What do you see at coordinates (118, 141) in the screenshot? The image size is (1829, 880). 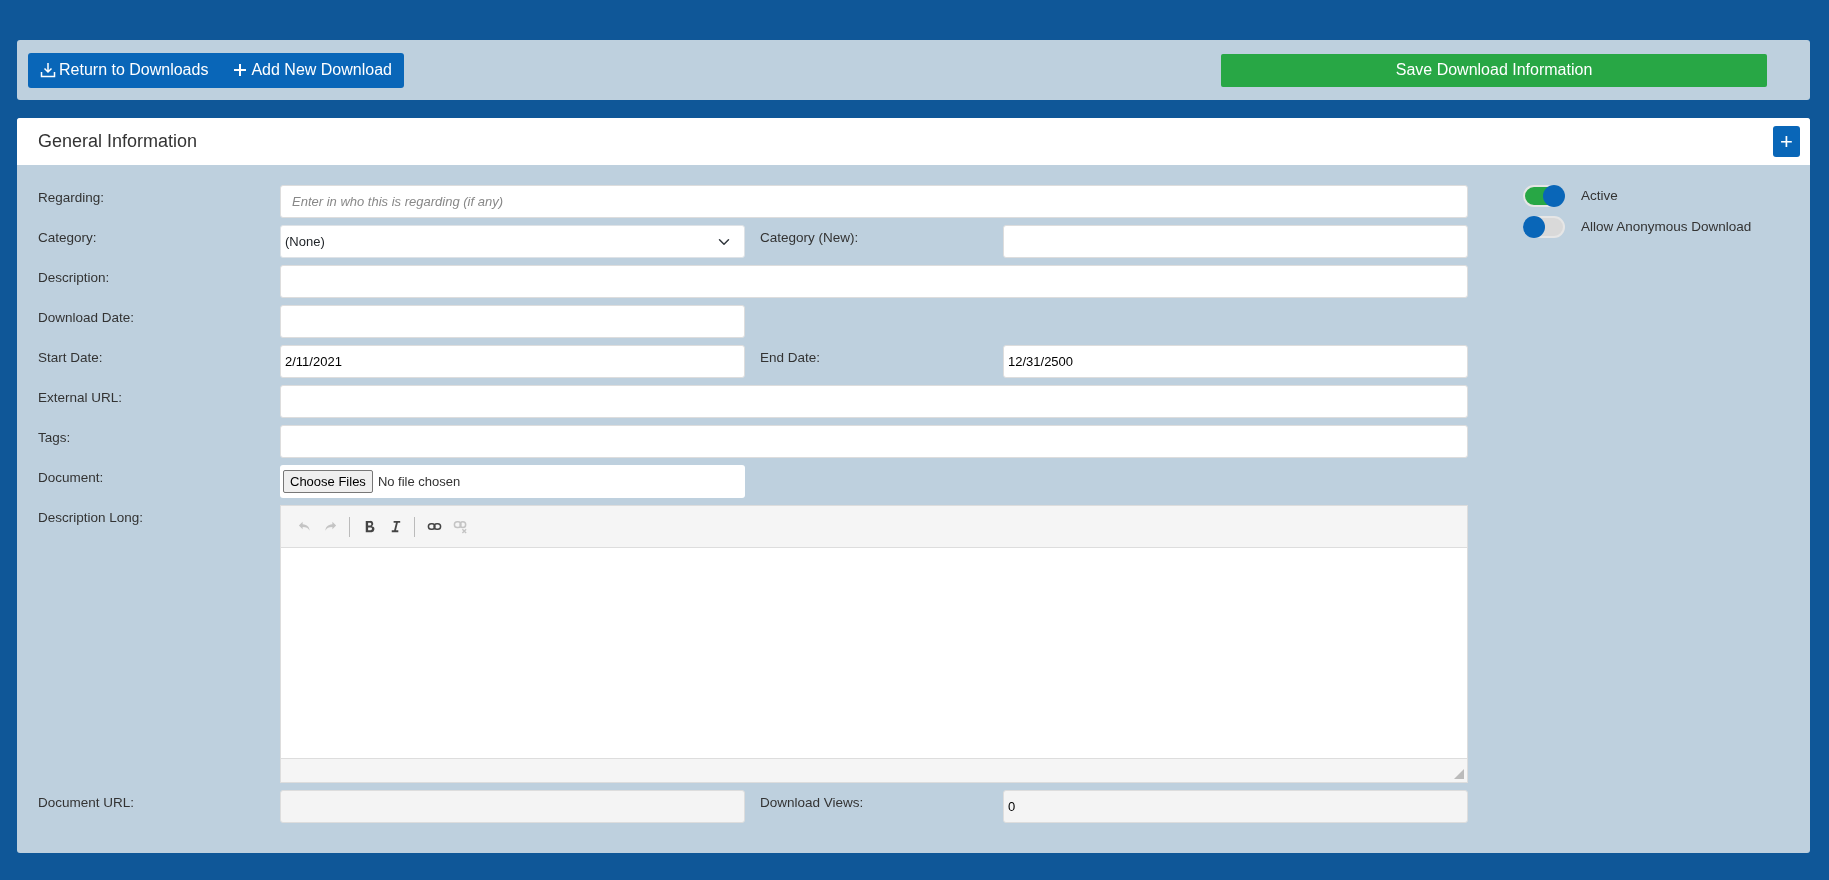 I see `card-title: General Information` at bounding box center [118, 141].